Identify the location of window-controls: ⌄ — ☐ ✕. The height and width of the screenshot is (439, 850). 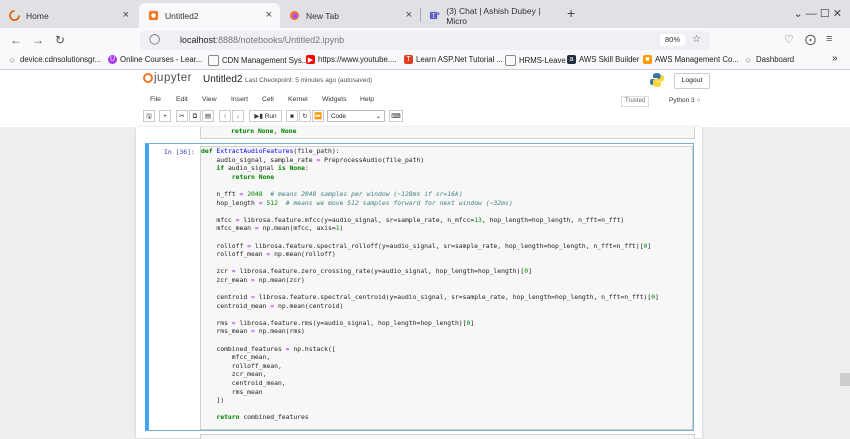
(818, 13).